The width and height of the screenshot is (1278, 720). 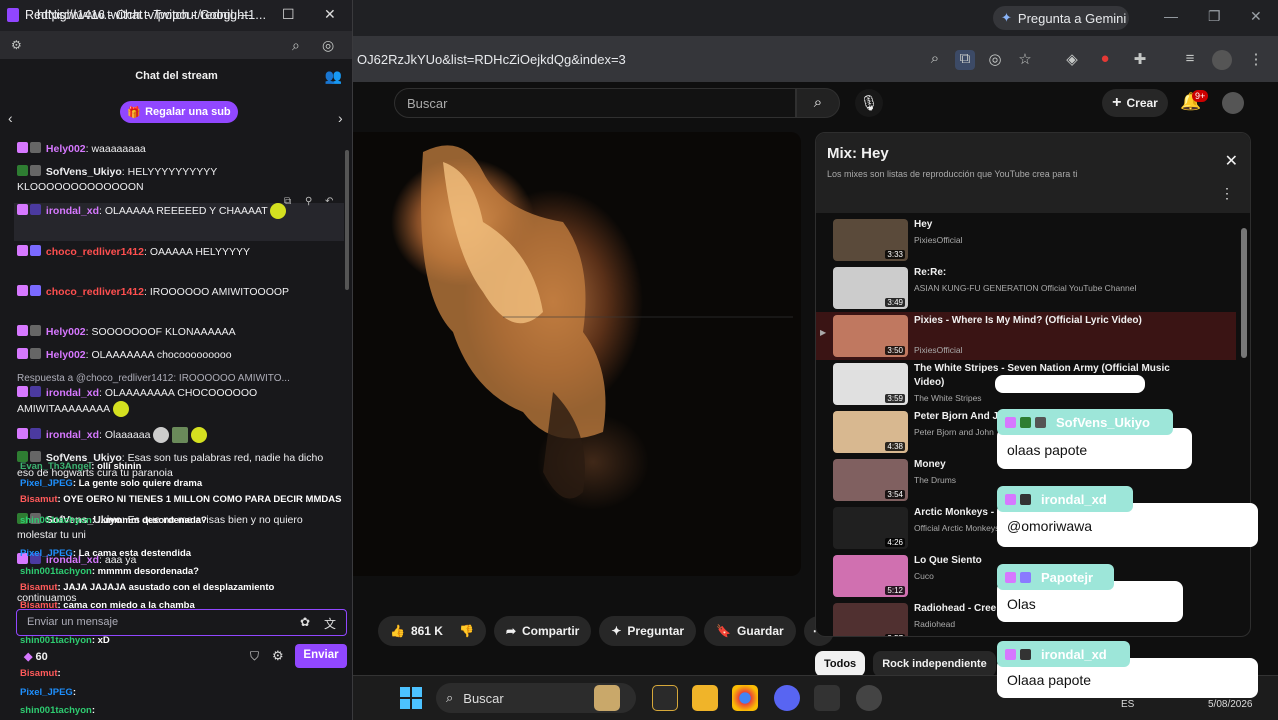 I want to click on chip-indie-rock: Rock independiente, so click(x=934, y=664).